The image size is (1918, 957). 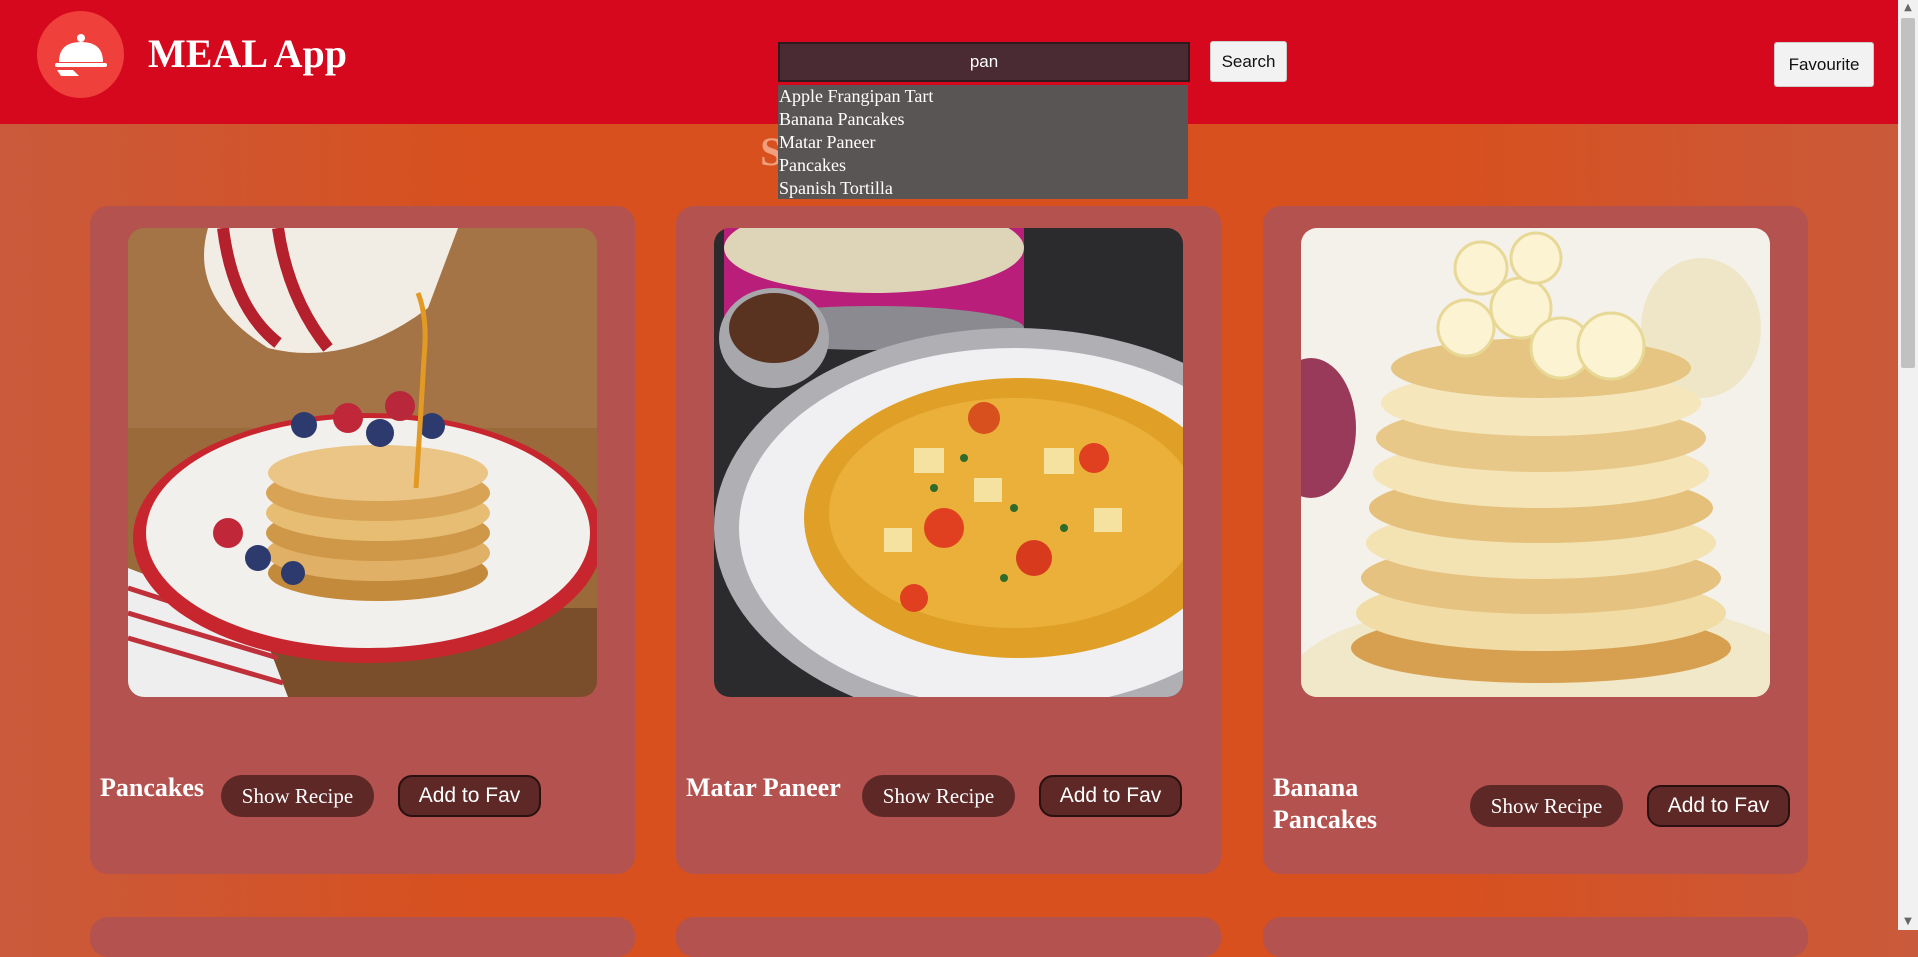 What do you see at coordinates (1908, 193) in the screenshot?
I see `scroll-thumb` at bounding box center [1908, 193].